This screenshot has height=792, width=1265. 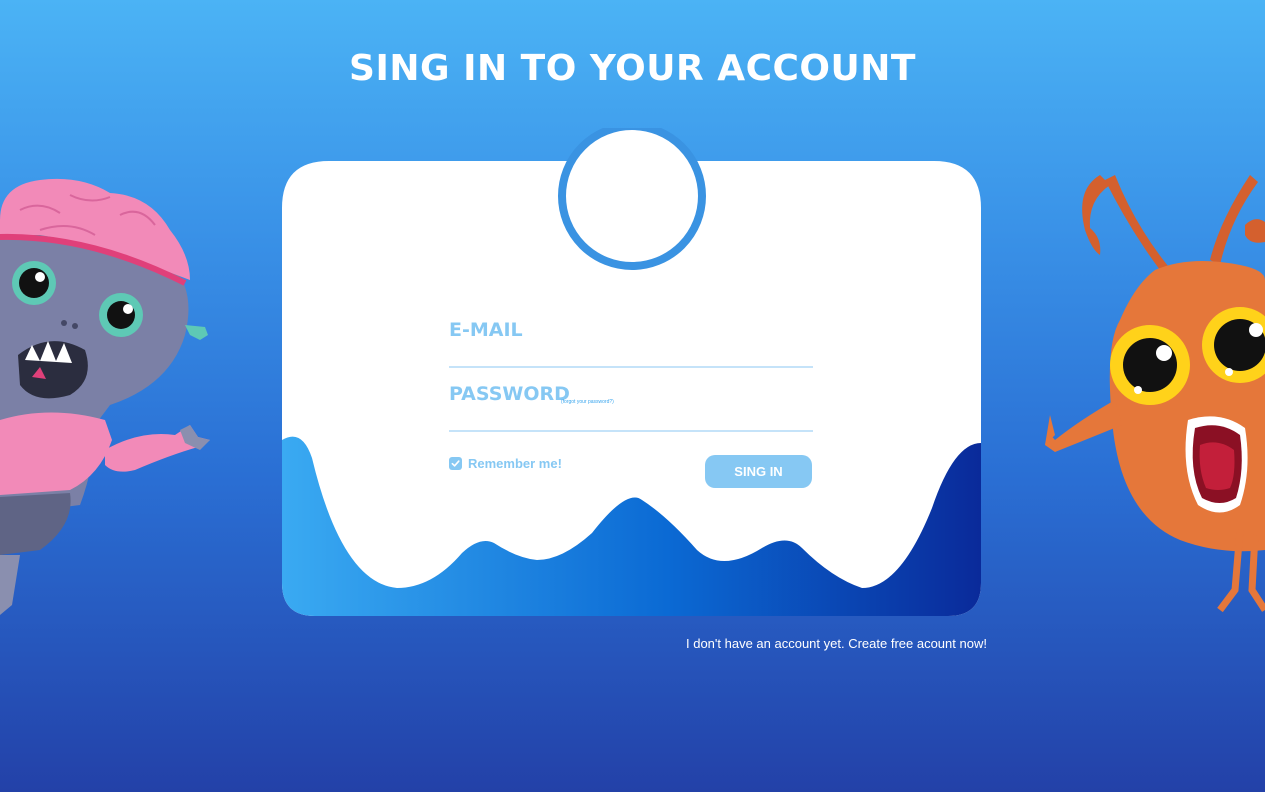 What do you see at coordinates (105, 396) in the screenshot?
I see `zombie-monster-illustration` at bounding box center [105, 396].